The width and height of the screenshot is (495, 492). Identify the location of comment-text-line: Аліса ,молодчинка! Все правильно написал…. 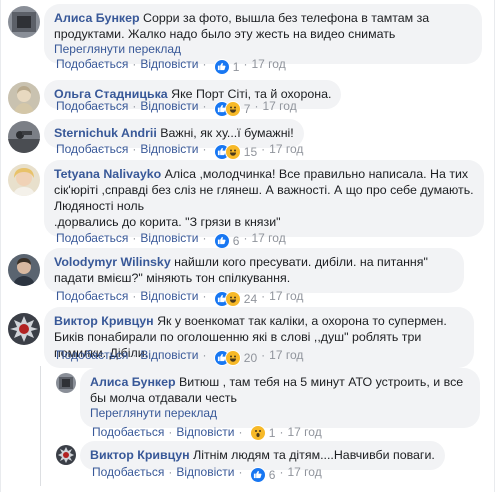
(316, 174).